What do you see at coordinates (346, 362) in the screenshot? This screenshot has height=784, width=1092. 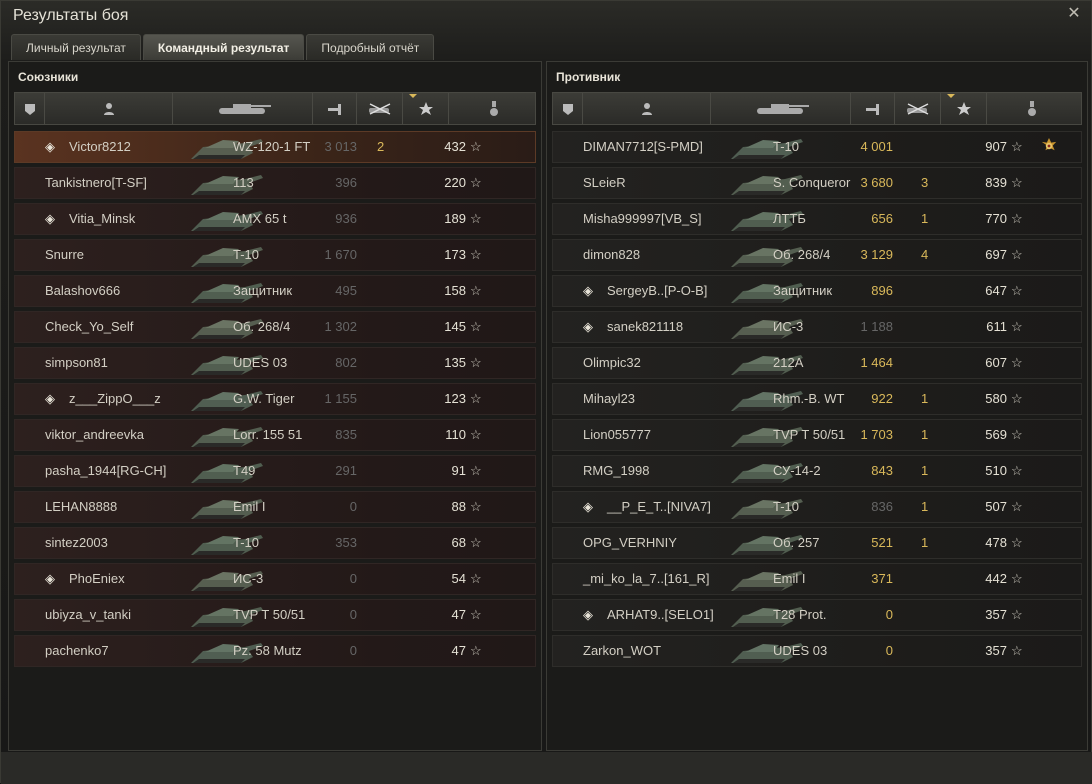 I see `damage-value: 802` at bounding box center [346, 362].